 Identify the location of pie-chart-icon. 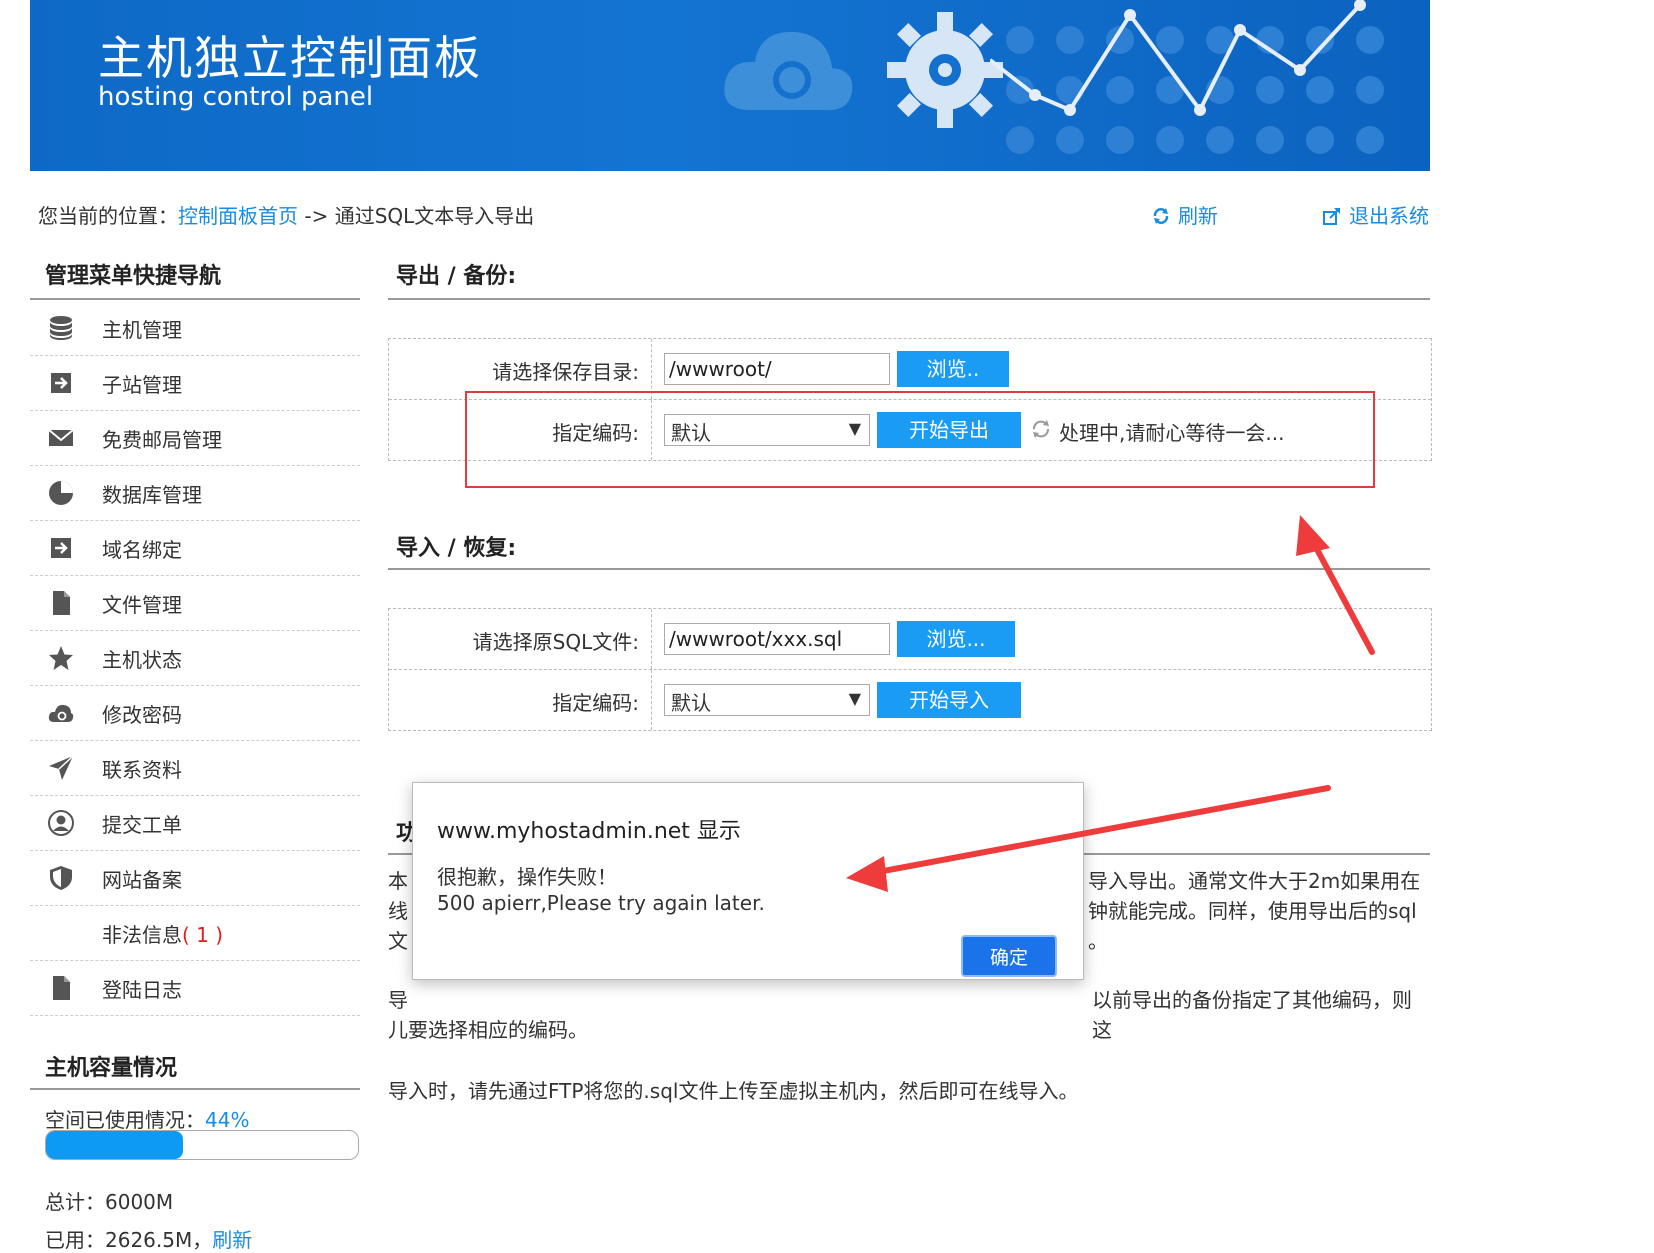
(61, 493).